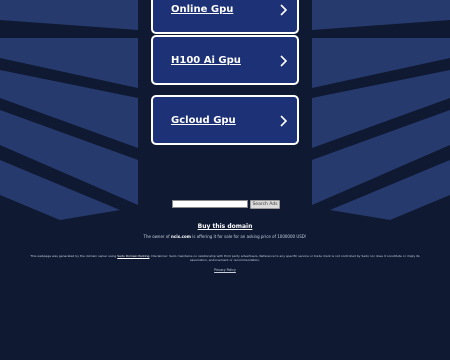  I want to click on ad-link-label: Online Gpu, so click(202, 9).